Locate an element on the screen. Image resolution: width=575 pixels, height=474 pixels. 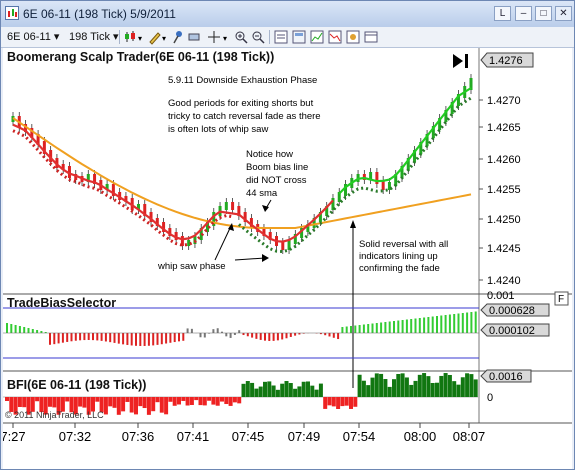
copyright: © 2011 NinjaTrader, LLC is located at coordinates (54, 415).